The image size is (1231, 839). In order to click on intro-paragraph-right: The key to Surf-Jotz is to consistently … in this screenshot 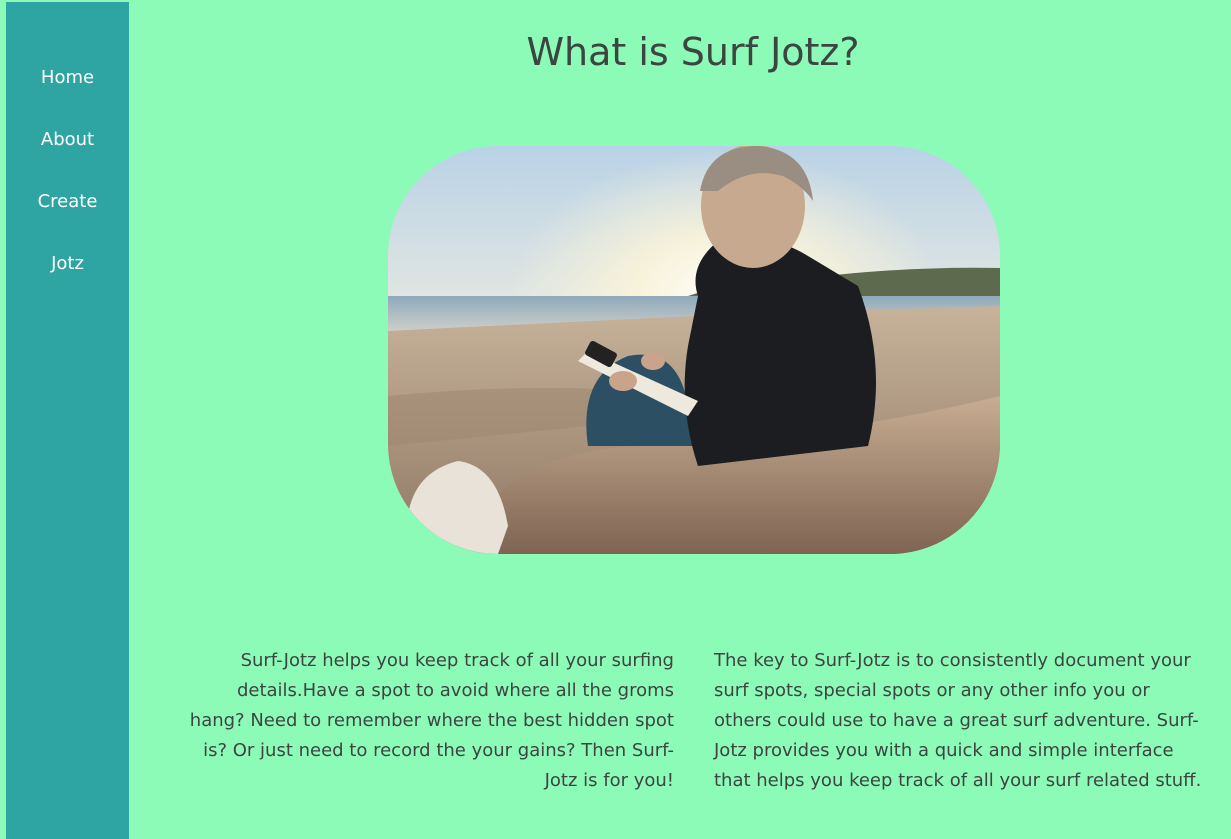, I will do `click(958, 720)`.